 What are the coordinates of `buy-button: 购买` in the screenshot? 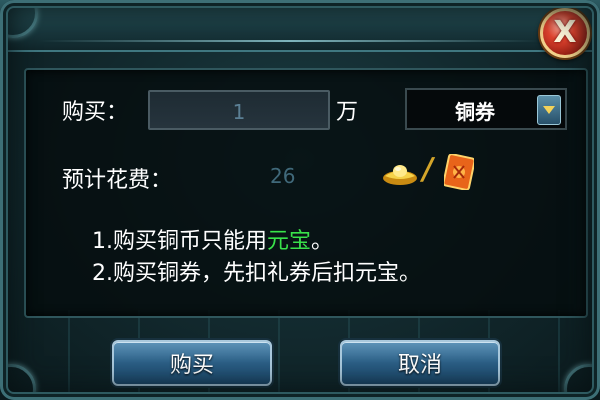 It's located at (192, 363).